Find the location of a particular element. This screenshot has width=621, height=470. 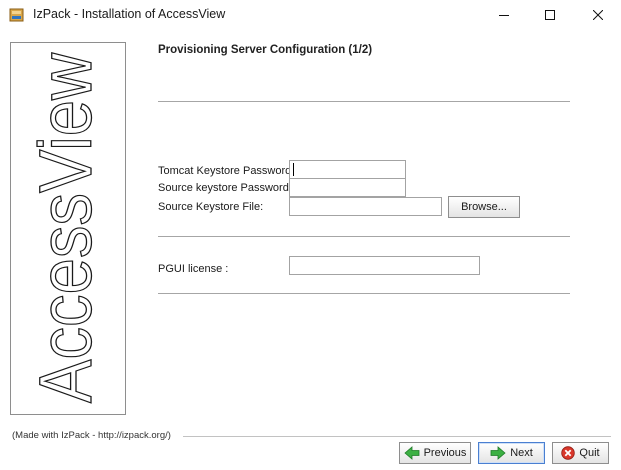

logo-text: AccessView is located at coordinates (65, 228).